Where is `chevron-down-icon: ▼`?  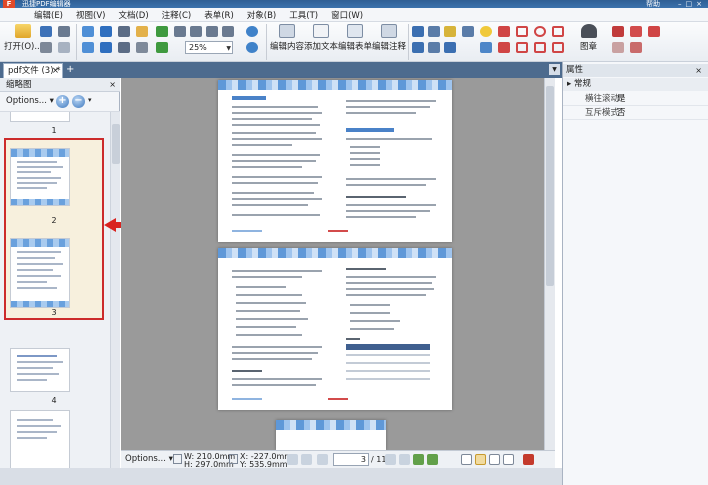 chevron-down-icon: ▼ is located at coordinates (554, 69).